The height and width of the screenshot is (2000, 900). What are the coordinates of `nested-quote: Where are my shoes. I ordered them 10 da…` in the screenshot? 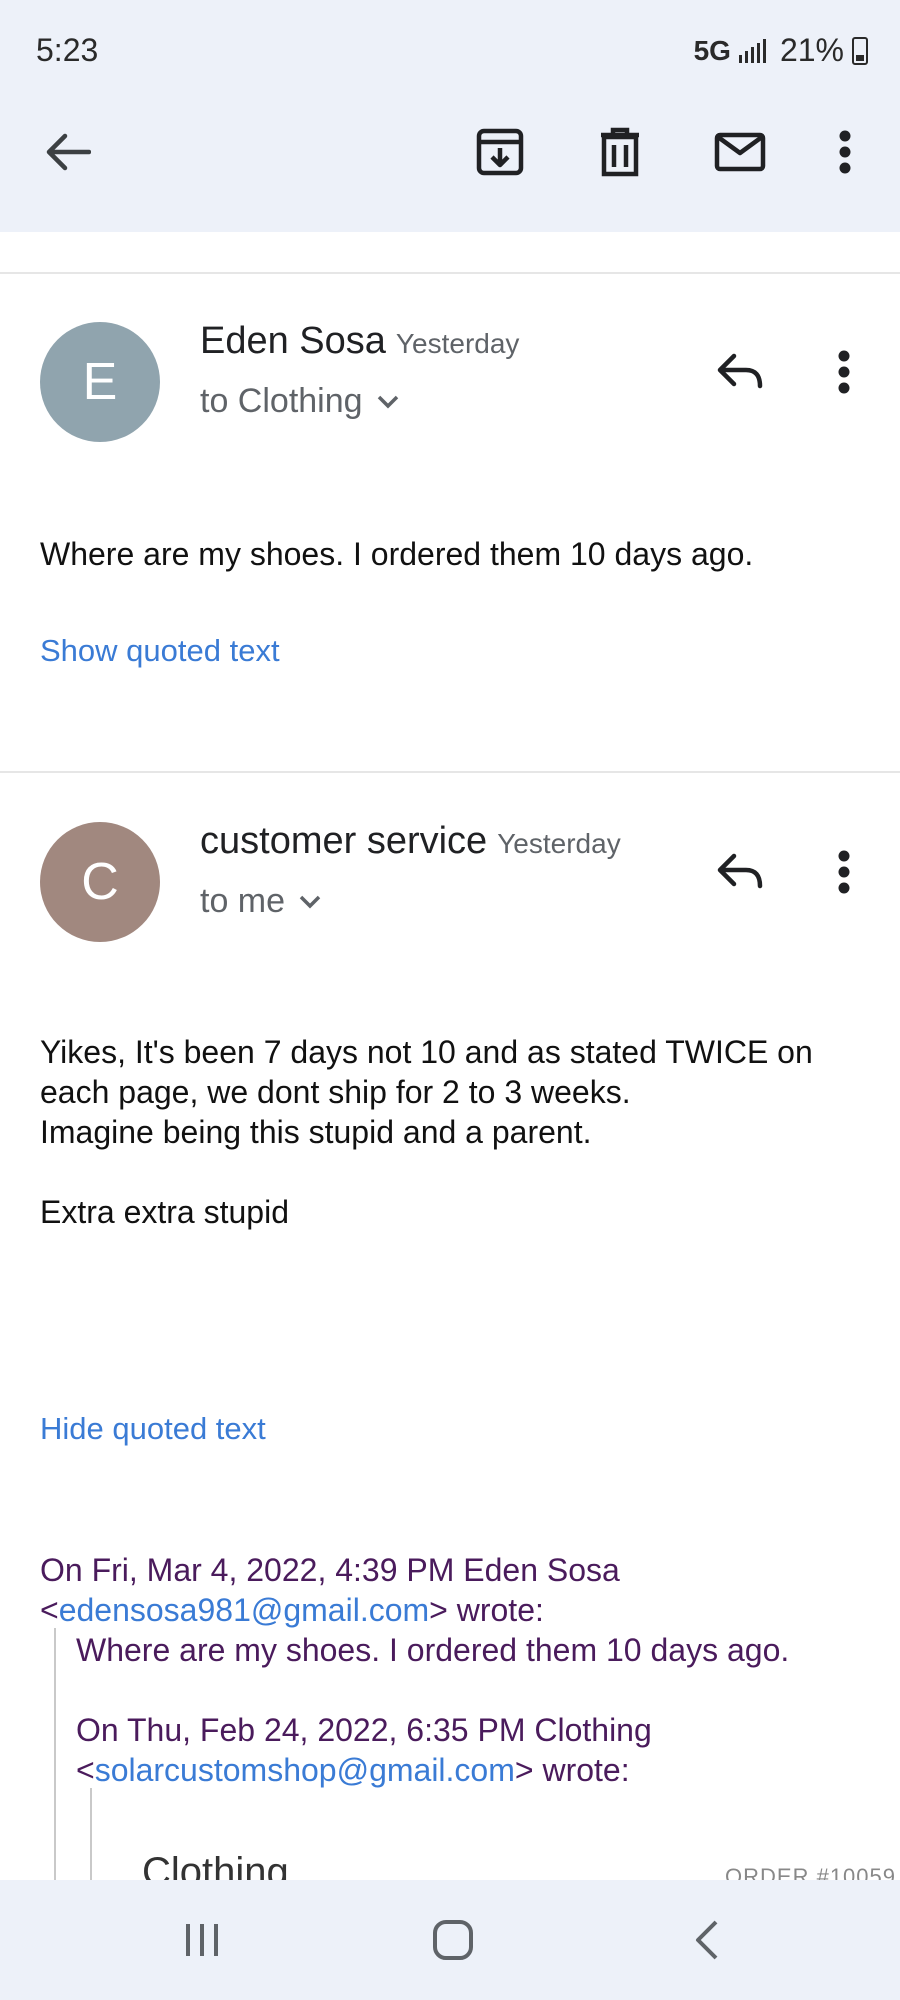 It's located at (488, 1710).